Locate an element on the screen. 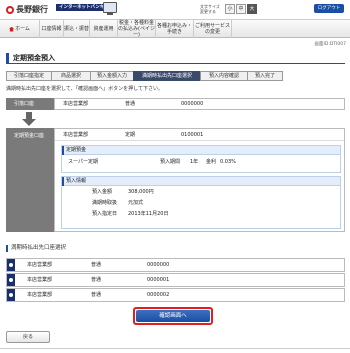 This screenshot has height=353, width=350. date-label: 預入指定日 is located at coordinates (105, 214).